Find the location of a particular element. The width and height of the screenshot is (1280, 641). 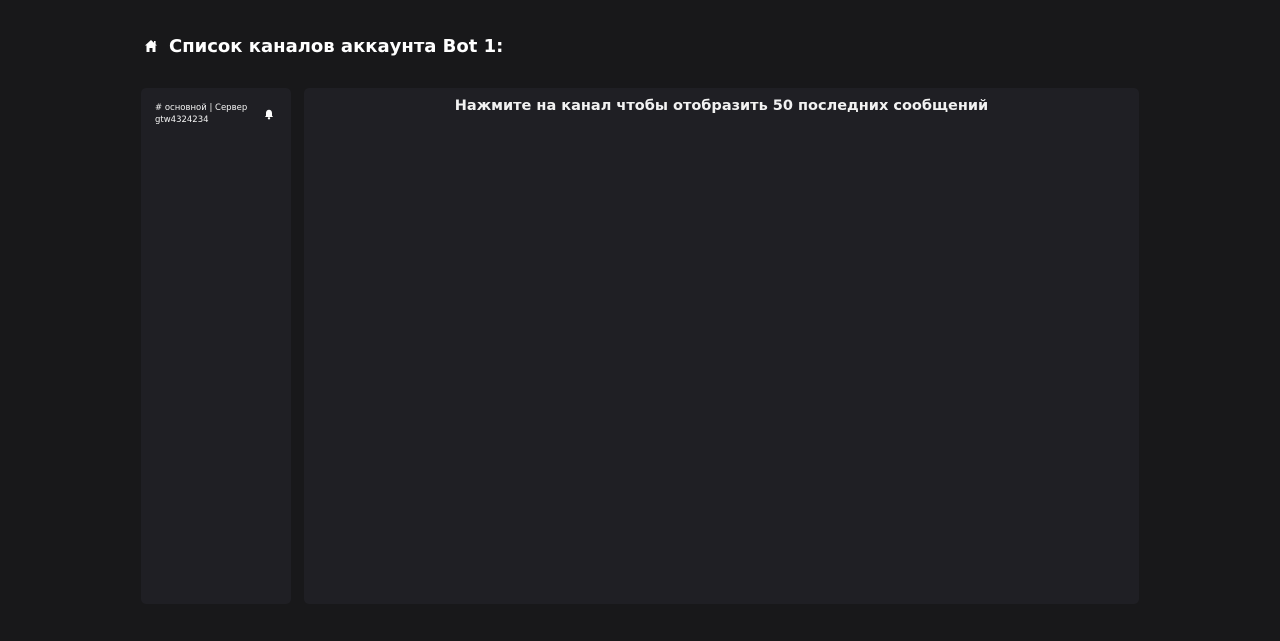

page-header: Список каналов аккаунта Bot 1: is located at coordinates (323, 46).